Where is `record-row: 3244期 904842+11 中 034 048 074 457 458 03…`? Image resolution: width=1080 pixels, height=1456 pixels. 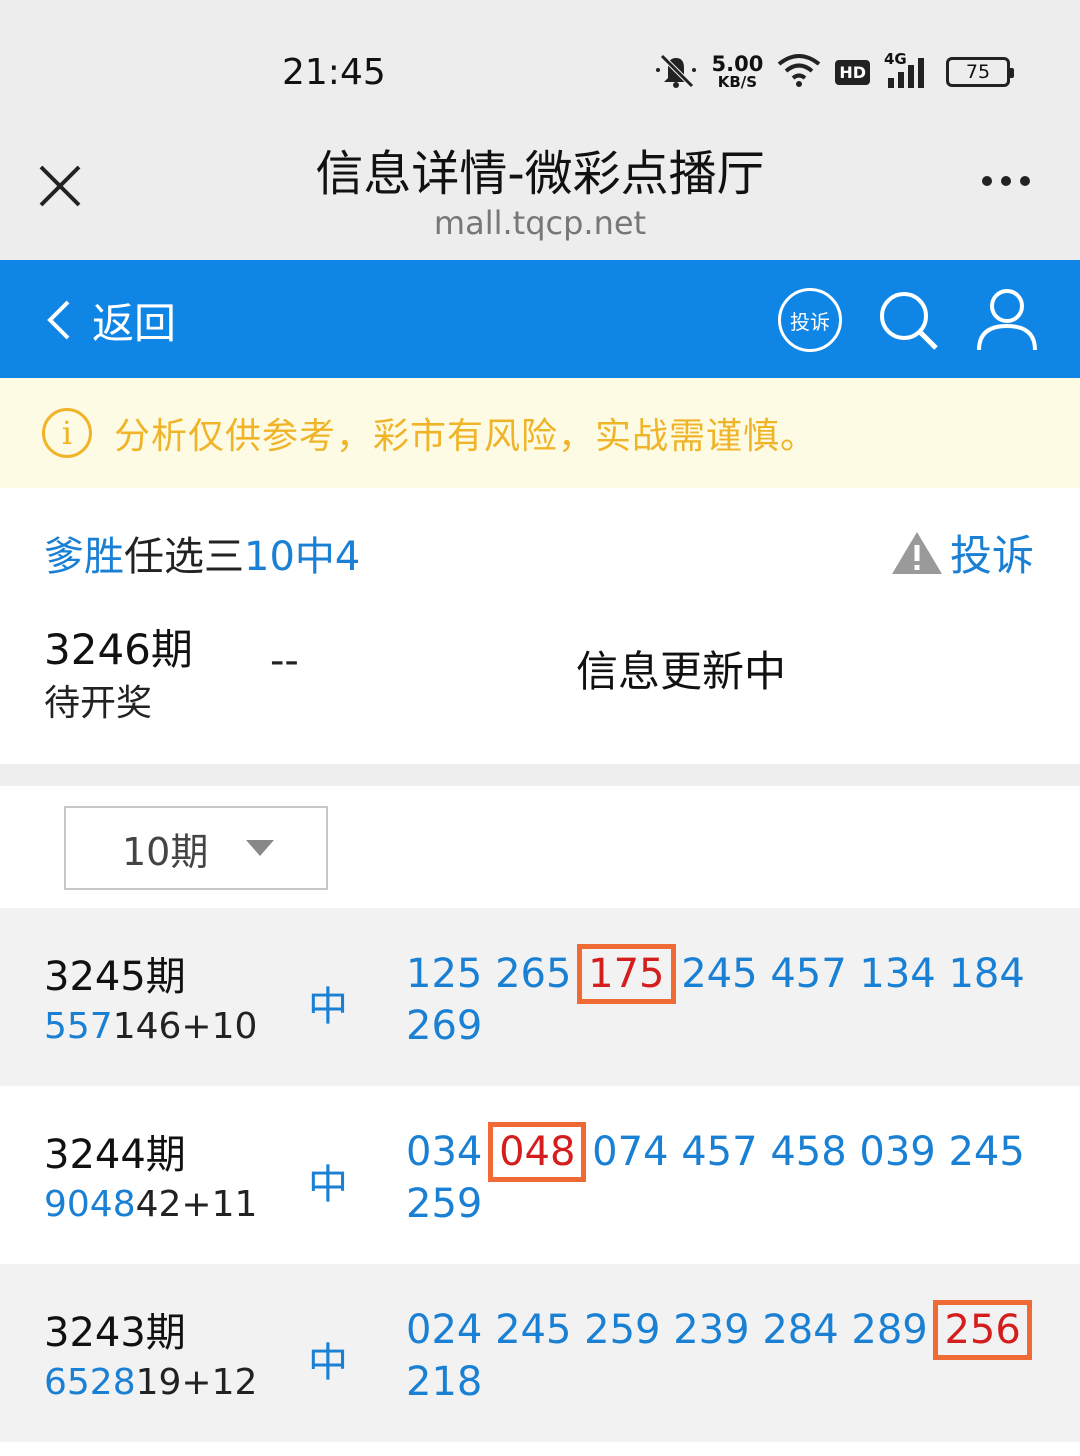
record-row: 3244期 904842+11 中 034 048 074 457 458 03… is located at coordinates (540, 1175).